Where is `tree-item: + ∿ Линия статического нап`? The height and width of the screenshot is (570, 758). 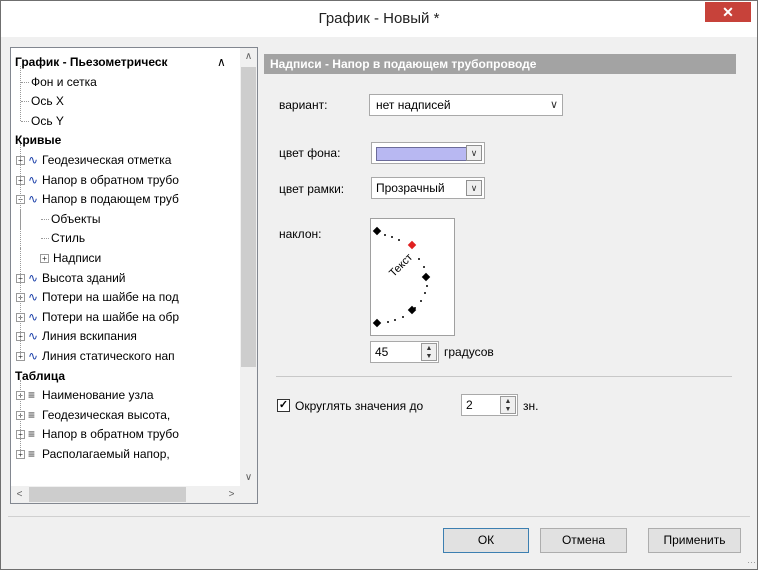
tree-item: + ∿ Линия статического нап is located at coordinates (124, 356).